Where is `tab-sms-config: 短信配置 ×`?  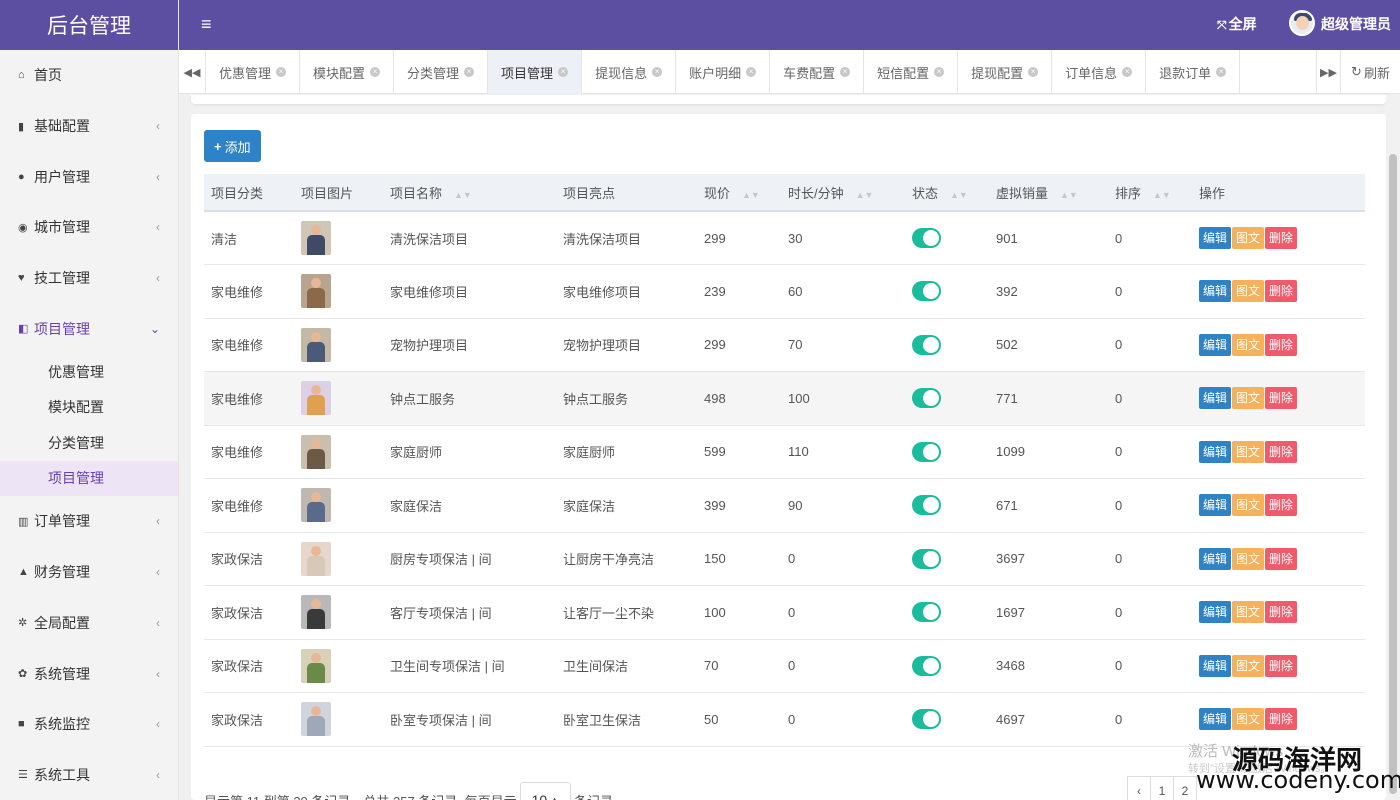 tab-sms-config: 短信配置 × is located at coordinates (911, 72).